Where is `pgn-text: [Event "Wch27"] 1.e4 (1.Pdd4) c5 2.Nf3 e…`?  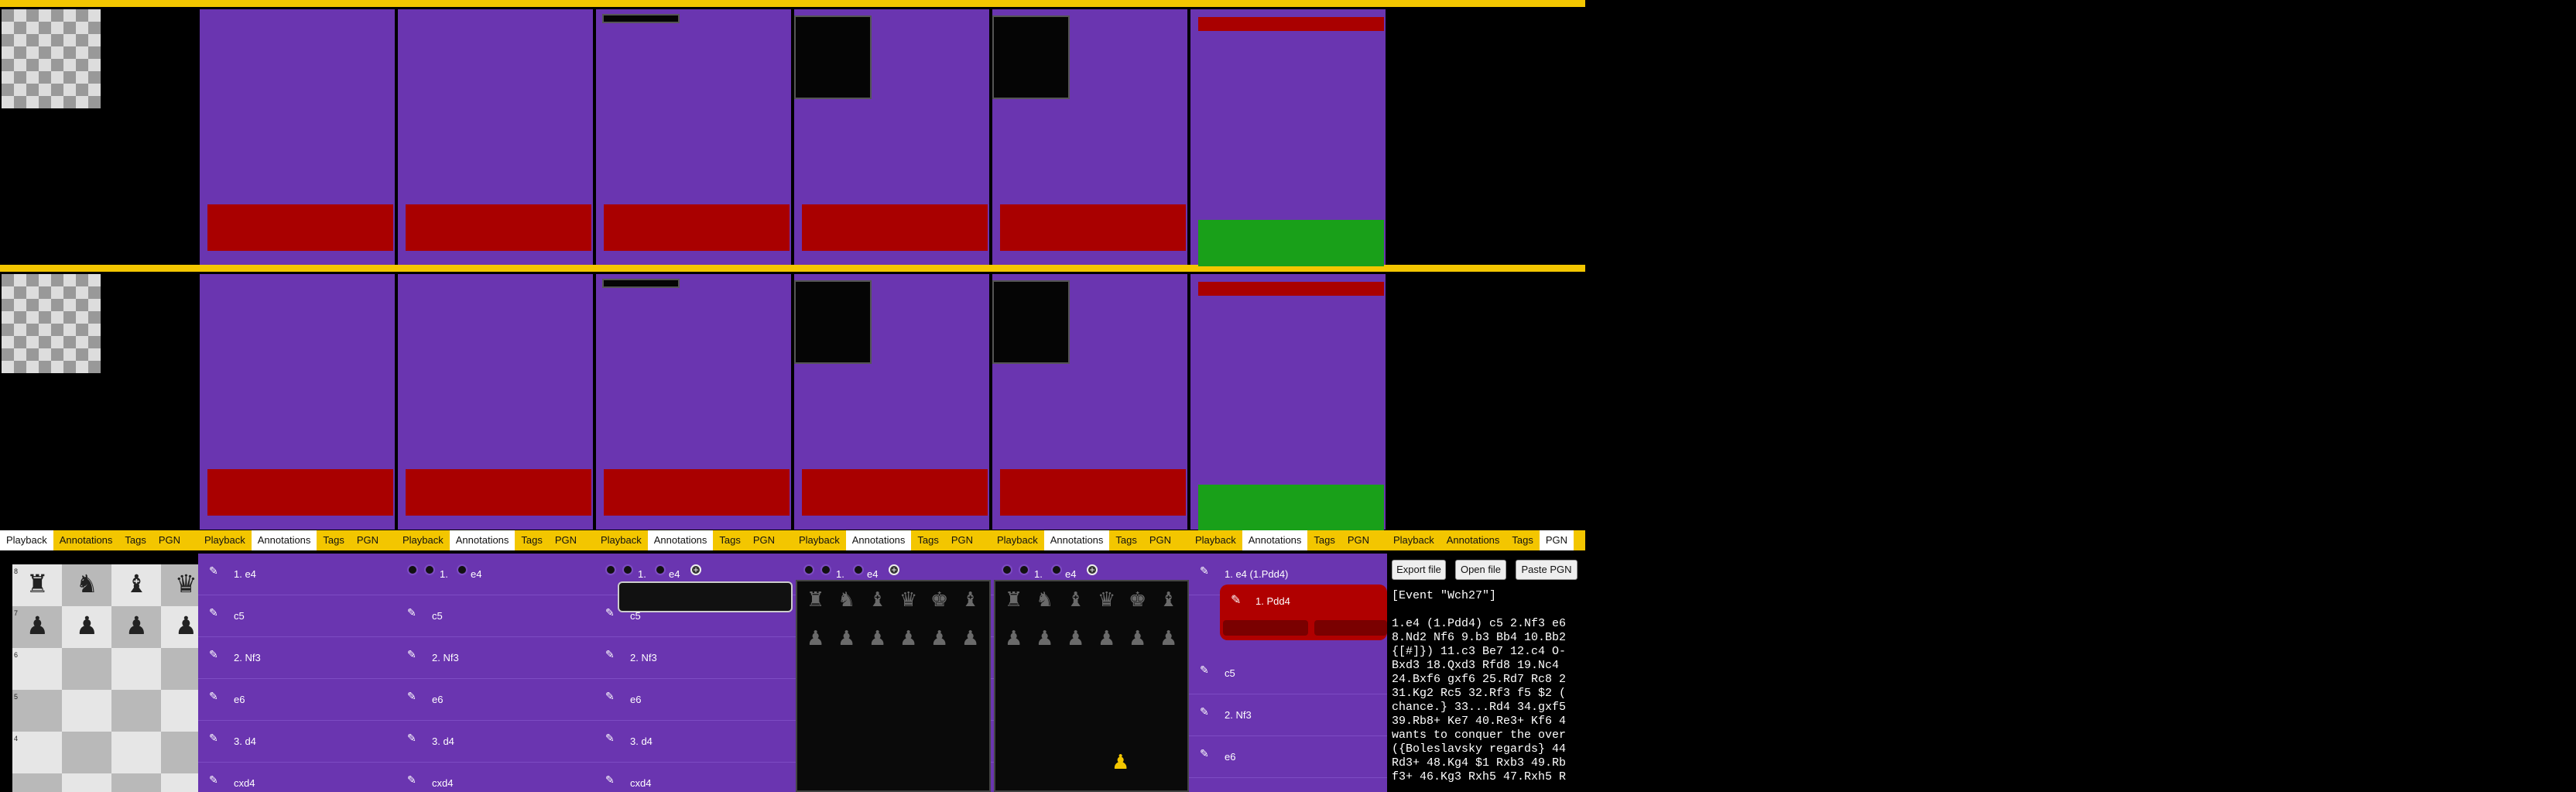 pgn-text: [Event "Wch27"] 1.e4 (1.Pdd4) c5 2.Nf3 e… is located at coordinates (1488, 686).